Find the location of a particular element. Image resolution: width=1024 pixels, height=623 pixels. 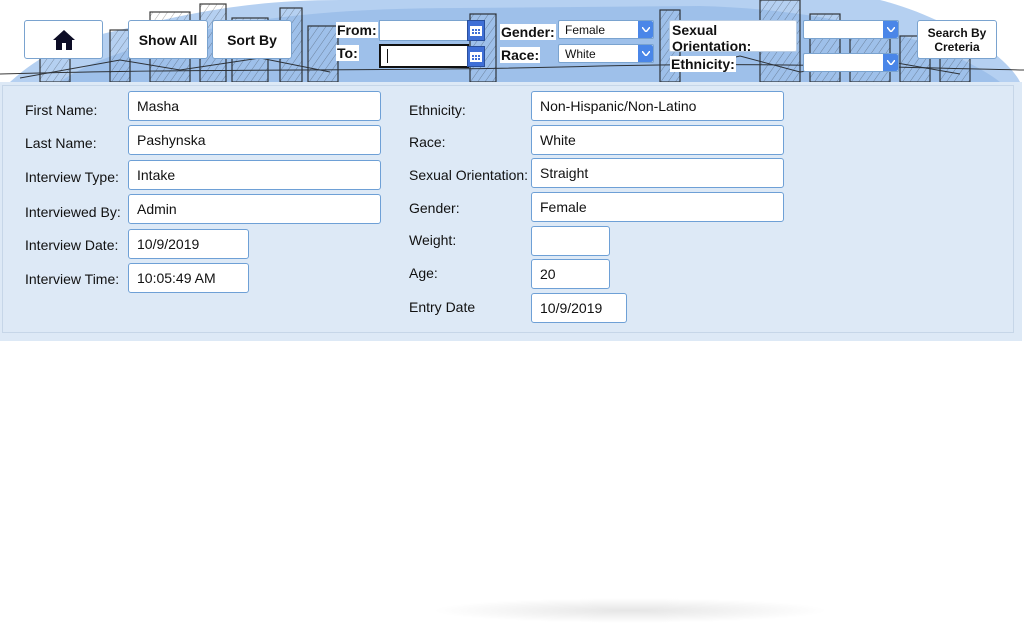

home-button is located at coordinates (63, 39).